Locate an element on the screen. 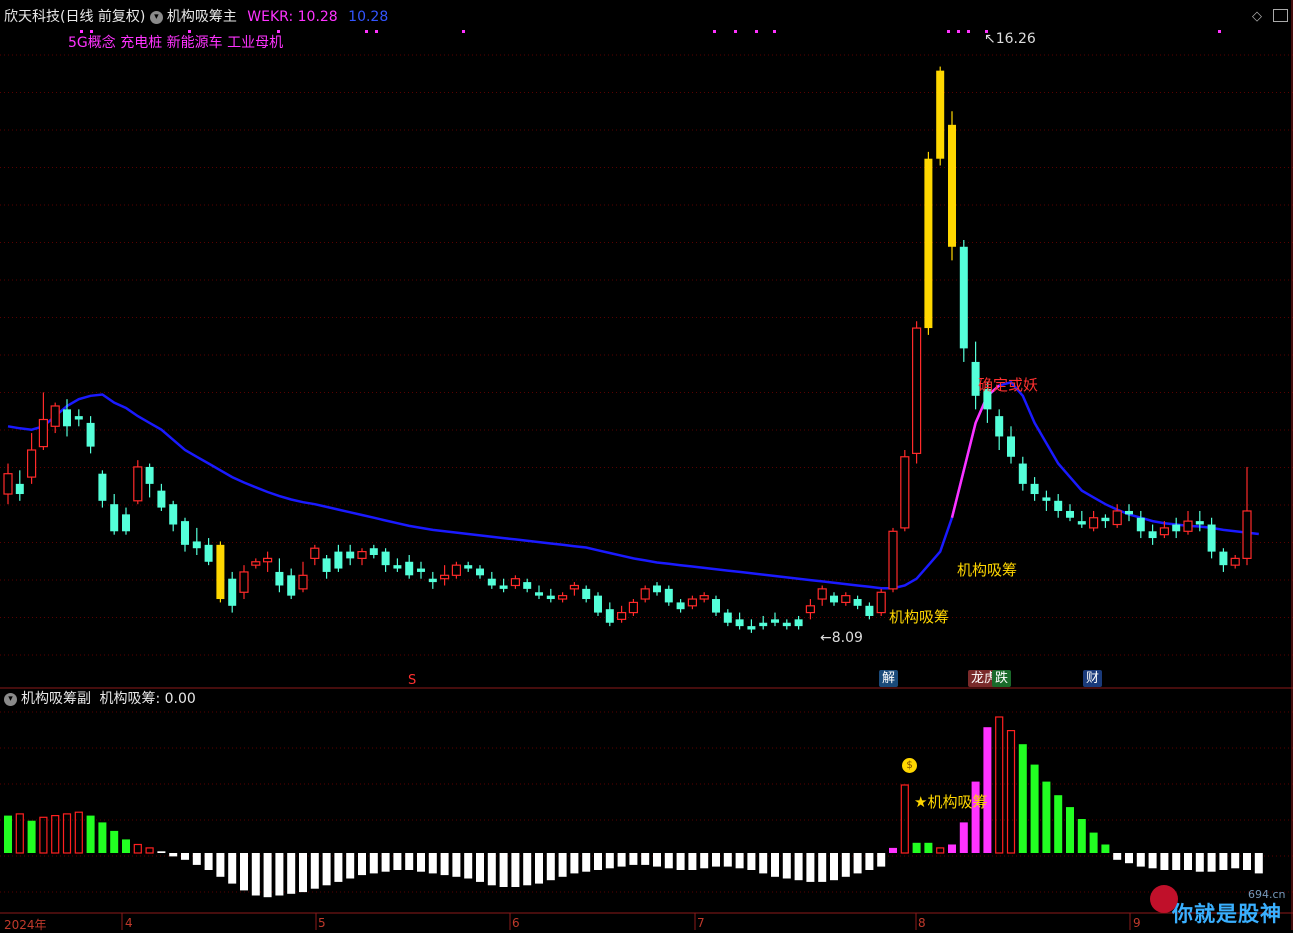 The height and width of the screenshot is (933, 1293). event-jie-tag: 解 is located at coordinates (889, 678).